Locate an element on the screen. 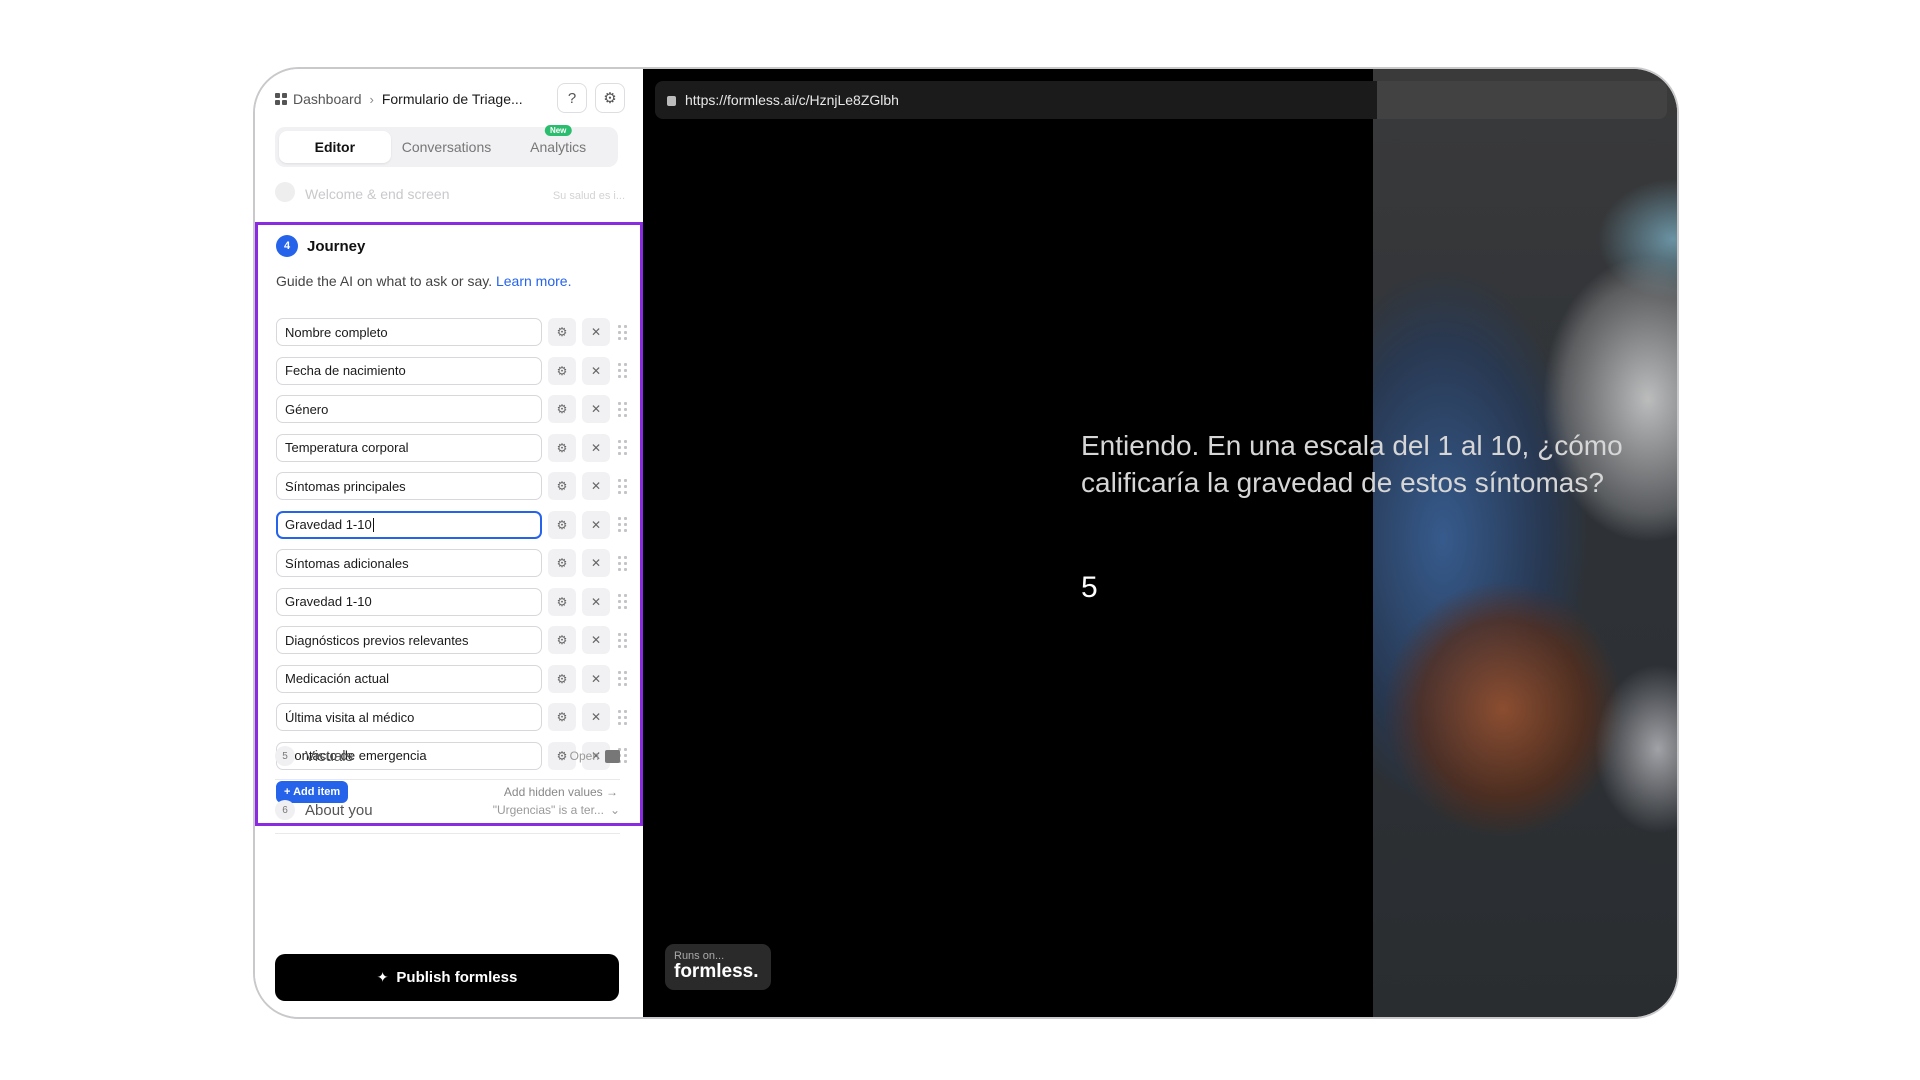  breadcrumb-dashboard: Dashboard is located at coordinates (327, 99).